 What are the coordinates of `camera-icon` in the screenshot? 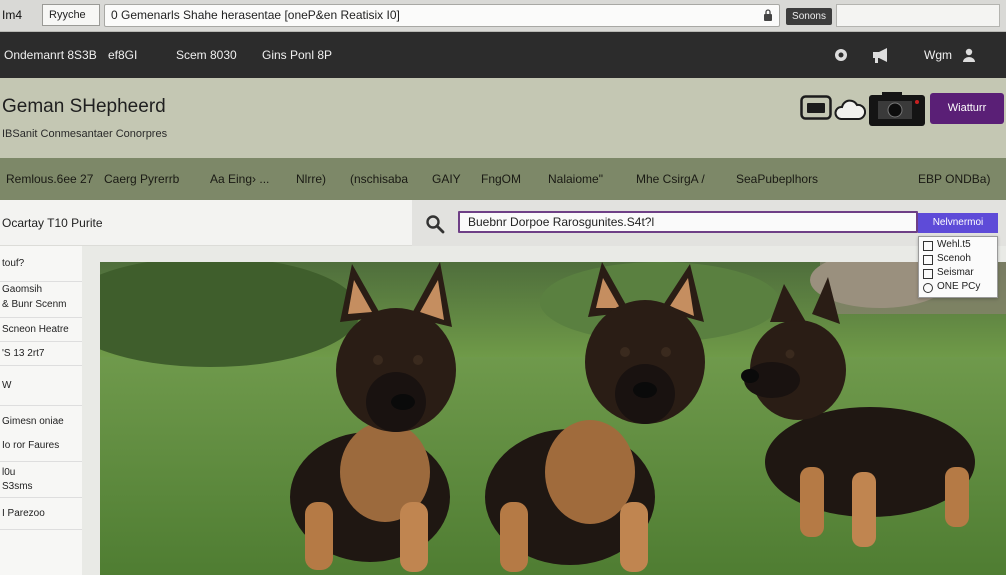 It's located at (897, 109).